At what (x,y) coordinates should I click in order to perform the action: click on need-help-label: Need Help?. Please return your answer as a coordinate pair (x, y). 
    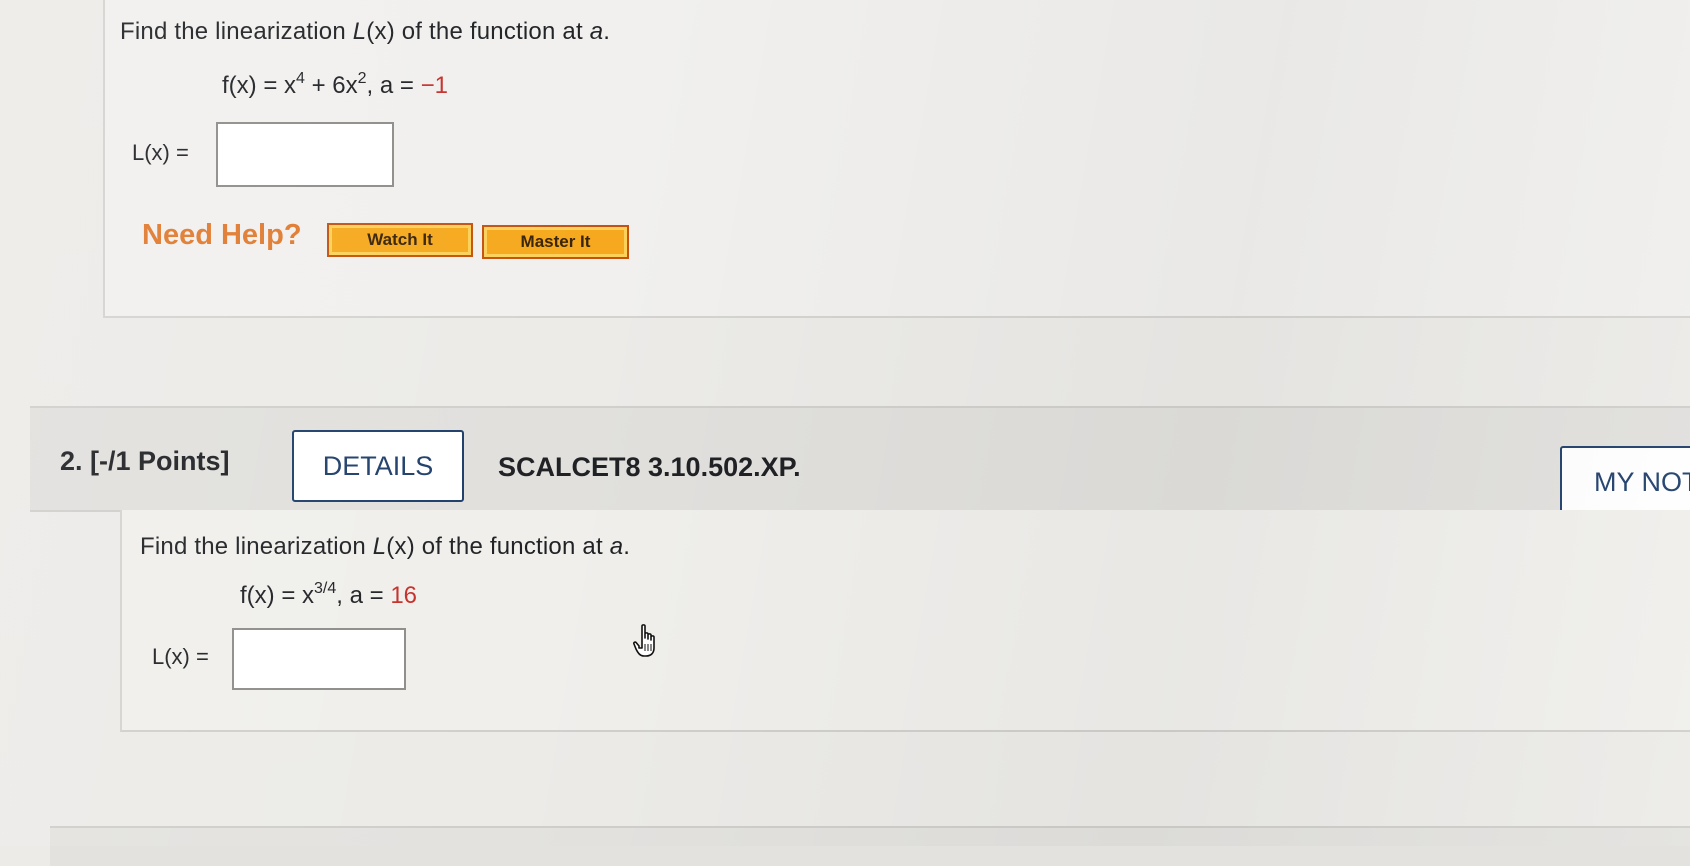
    Looking at the image, I should click on (222, 235).